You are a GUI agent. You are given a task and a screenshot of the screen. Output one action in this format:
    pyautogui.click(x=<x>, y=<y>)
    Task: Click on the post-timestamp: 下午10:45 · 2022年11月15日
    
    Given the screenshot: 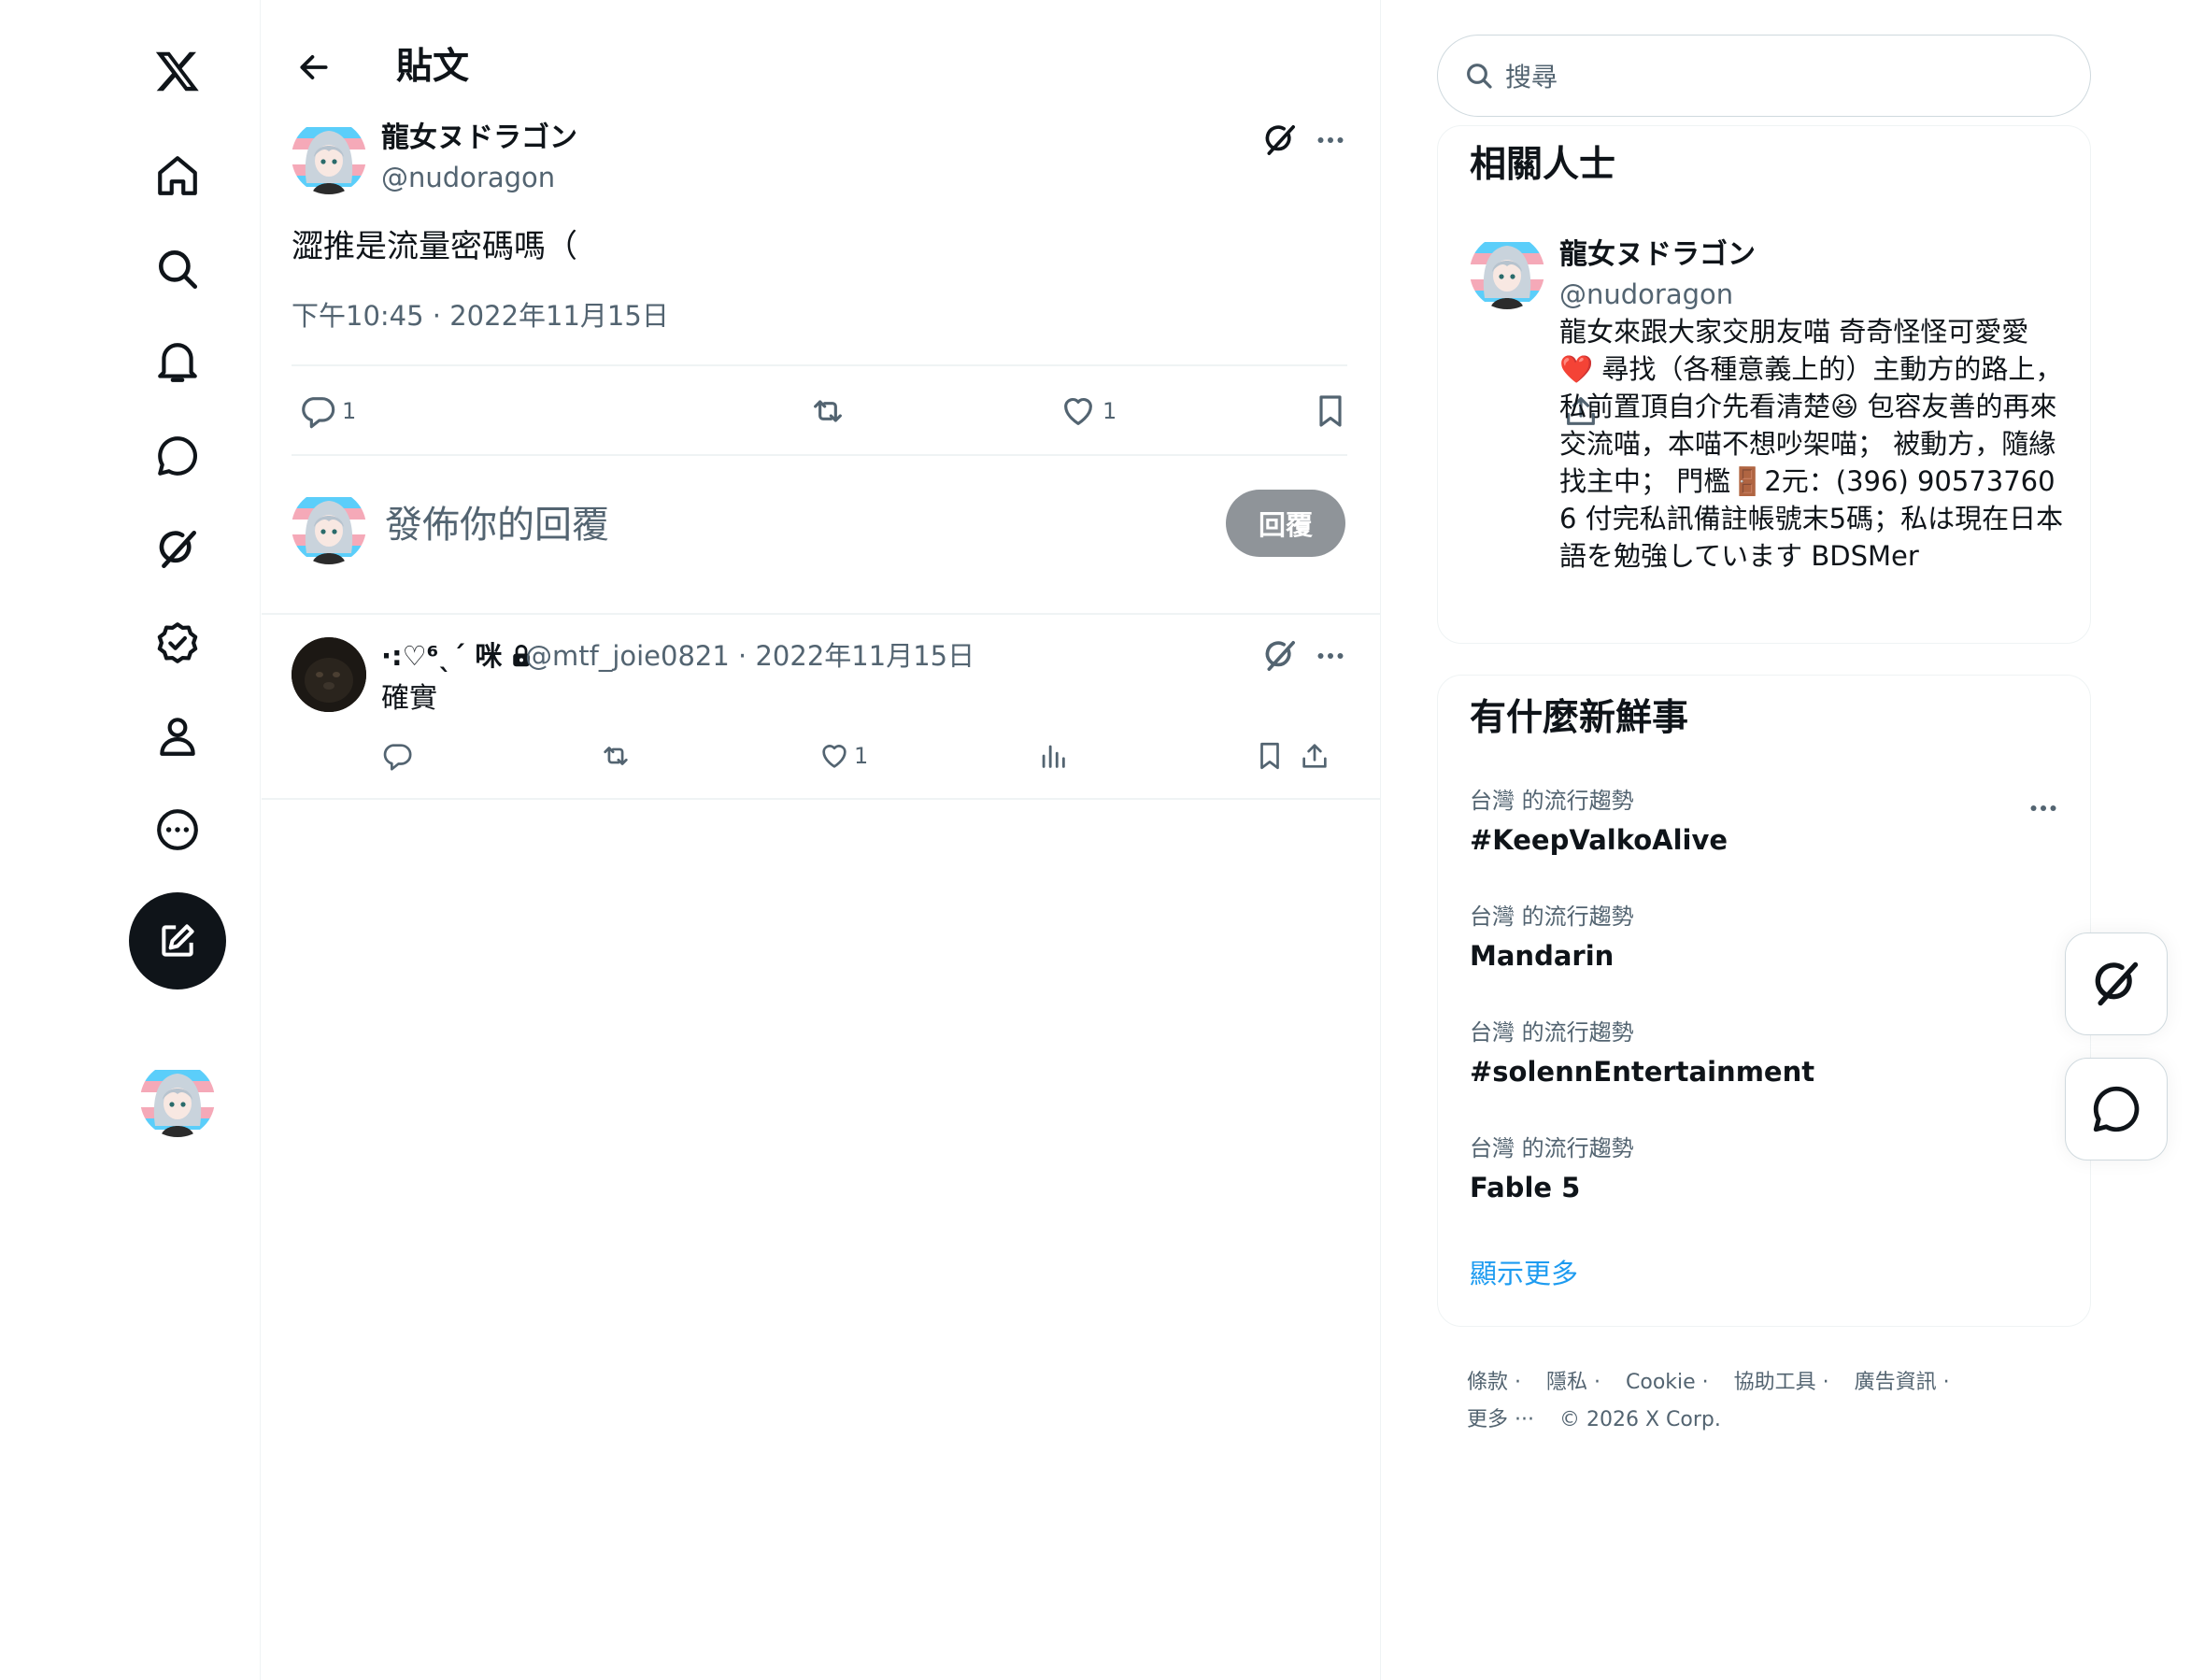 What is the action you would take?
    pyautogui.click(x=480, y=316)
    